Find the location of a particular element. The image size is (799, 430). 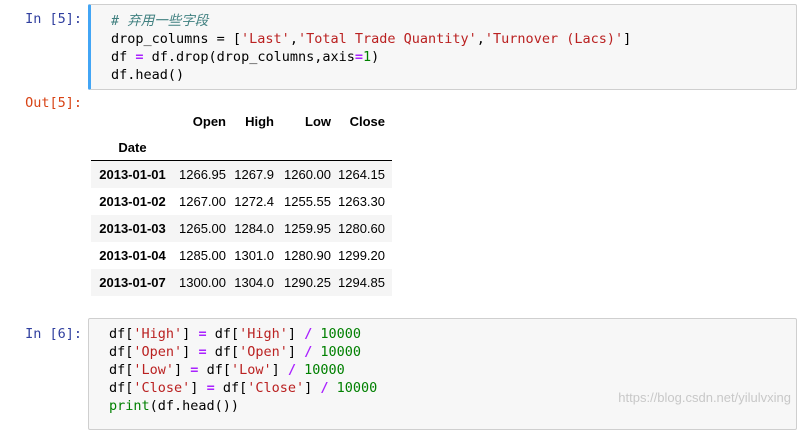

table-header-row: Open High Low Close is located at coordinates (241, 121).